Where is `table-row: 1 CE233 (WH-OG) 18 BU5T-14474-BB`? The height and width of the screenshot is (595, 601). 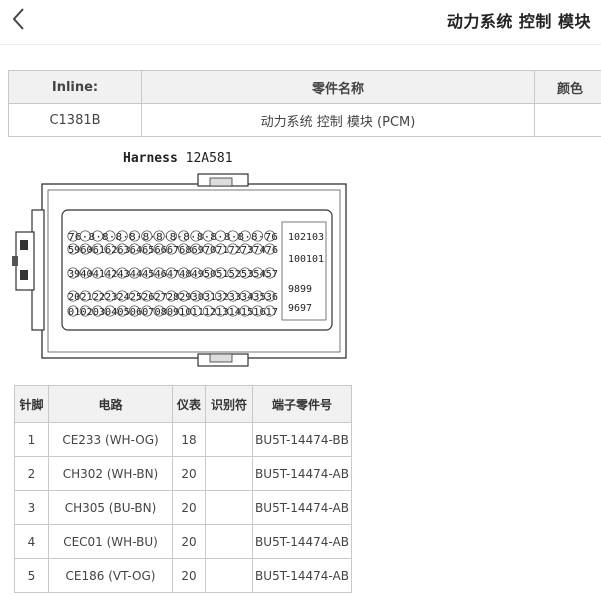
table-row: 1 CE233 (WH-OG) 18 BU5T-14474-BB is located at coordinates (183, 439).